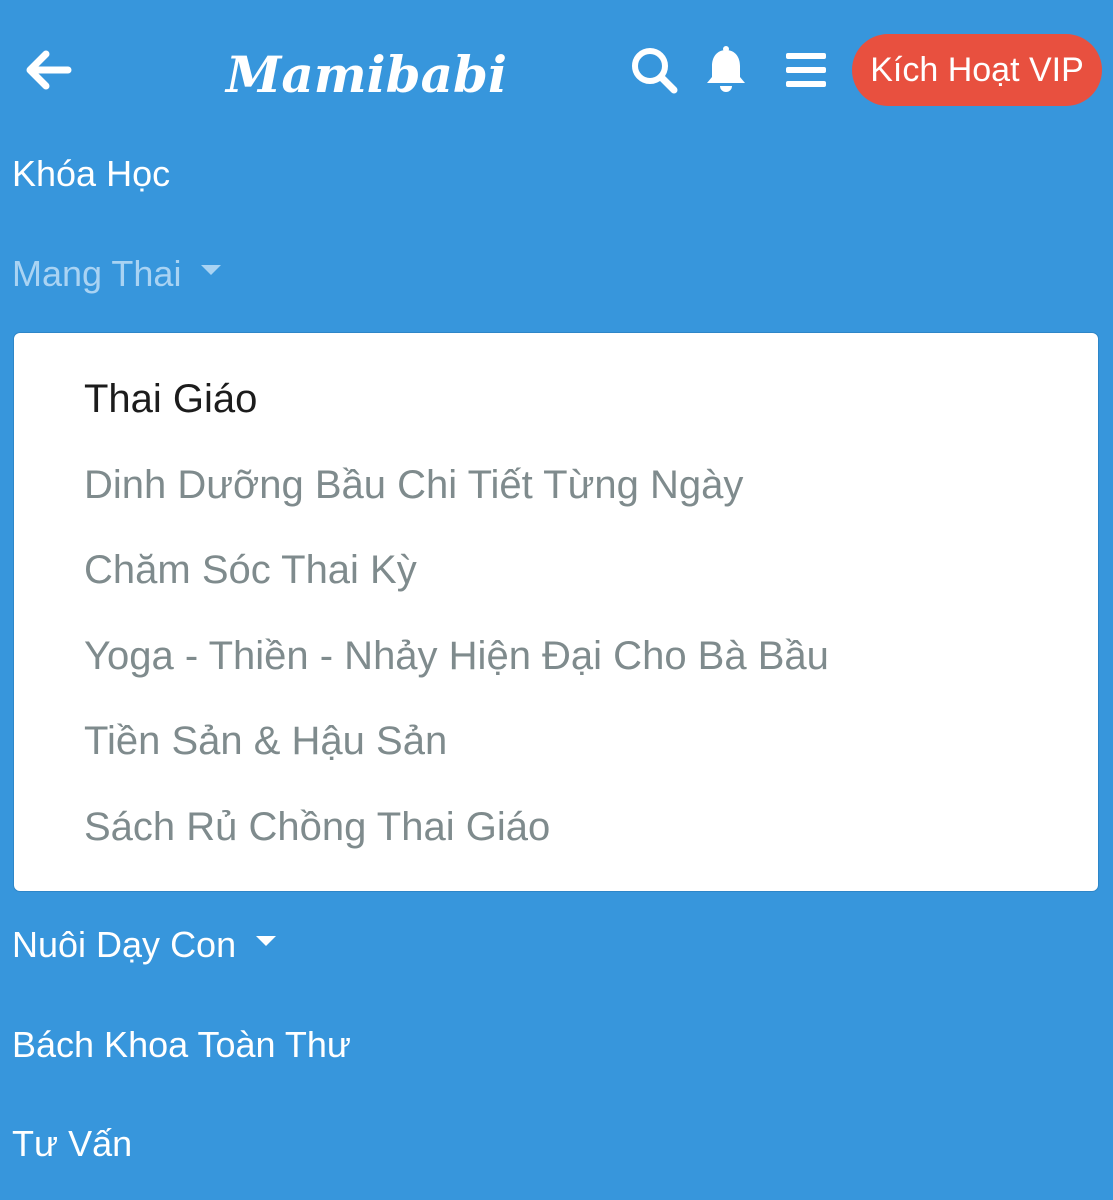  Describe the element at coordinates (97, 273) in the screenshot. I see `nav-item-label: Mang Thai` at that location.